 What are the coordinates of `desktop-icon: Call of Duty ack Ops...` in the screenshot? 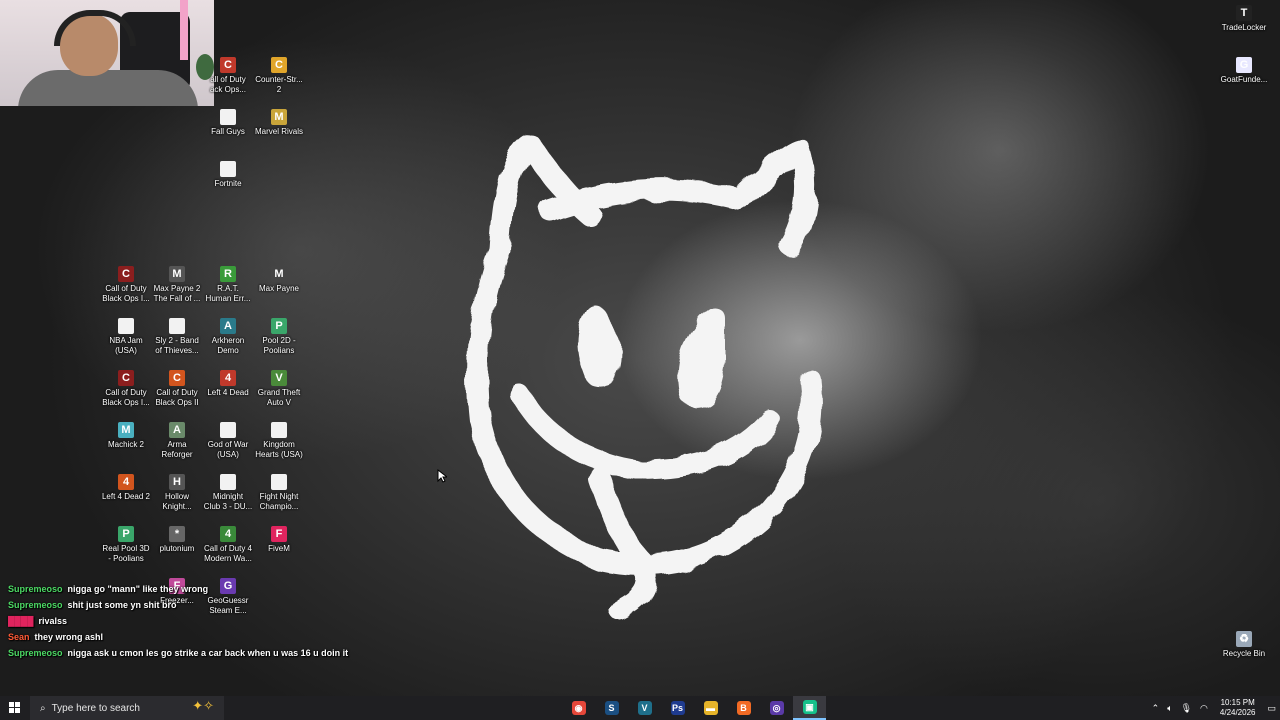 It's located at (228, 76).